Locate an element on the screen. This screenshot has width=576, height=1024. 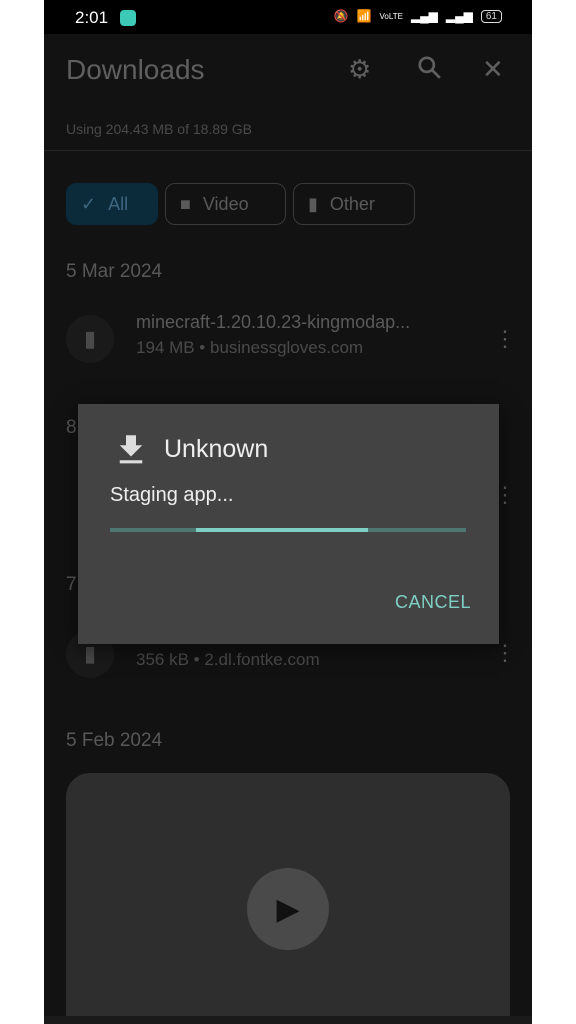
settings-icon: ⚙ is located at coordinates (359, 69).